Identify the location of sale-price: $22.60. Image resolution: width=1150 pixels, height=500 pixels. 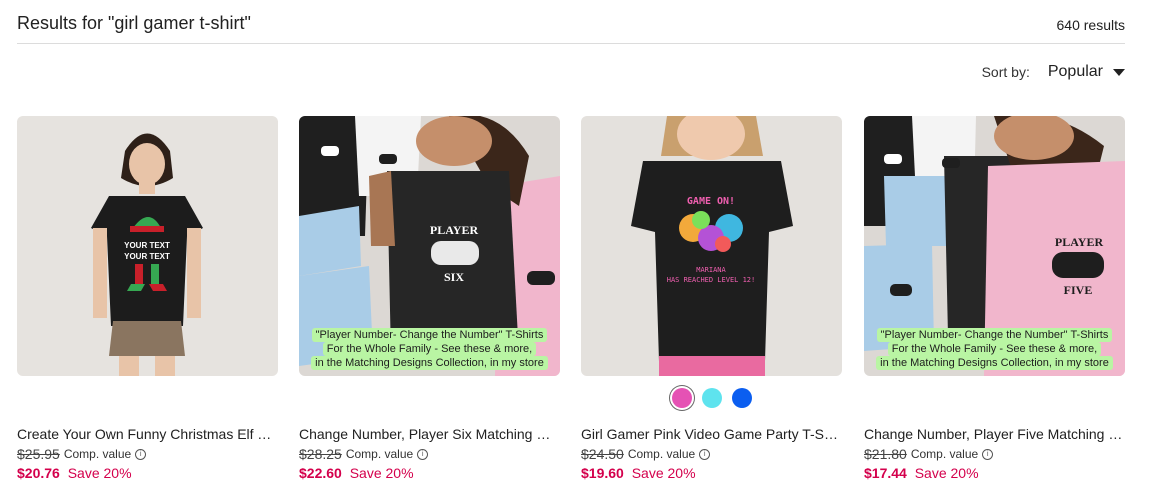
(320, 473).